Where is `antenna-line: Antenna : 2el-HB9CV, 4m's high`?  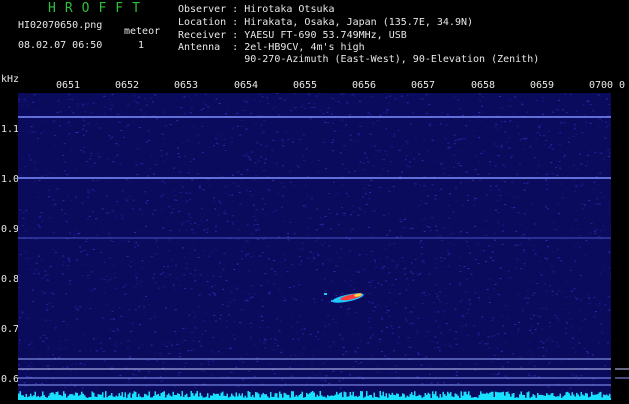
antenna-line: Antenna : 2el-HB9CV, 4m's high is located at coordinates (271, 47).